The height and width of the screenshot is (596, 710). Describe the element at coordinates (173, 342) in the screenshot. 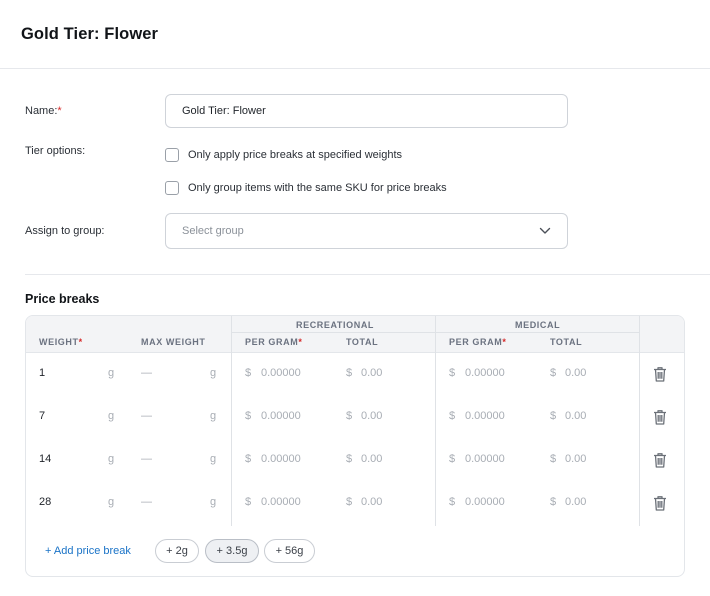

I see `max-weight-header: MAX WEIGHT` at that location.